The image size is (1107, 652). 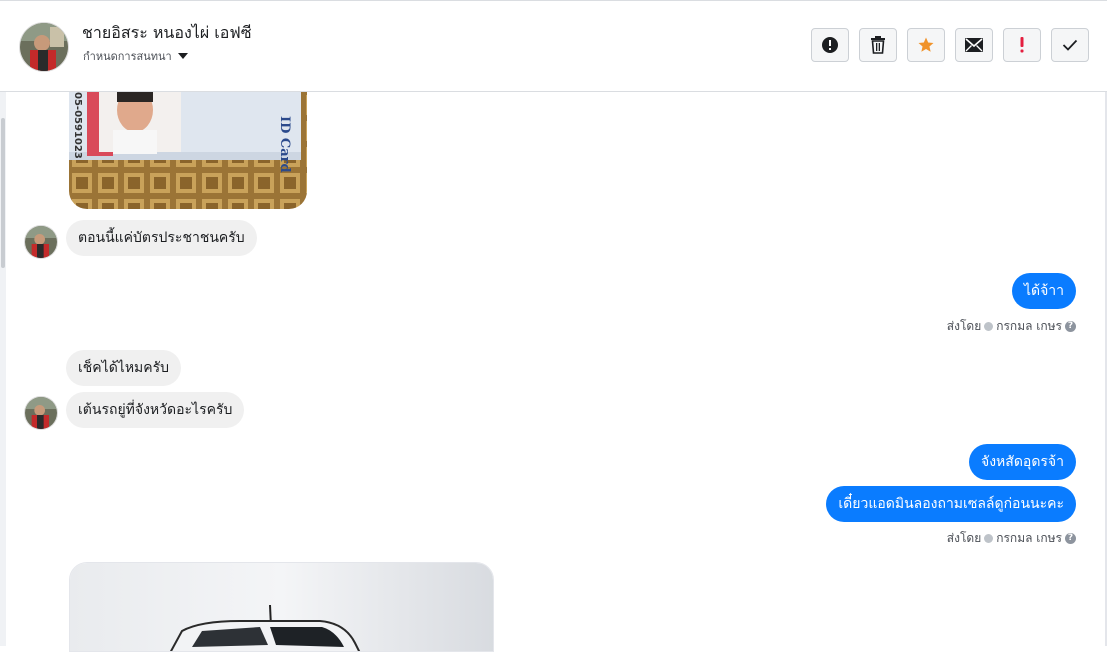 I want to click on delete-button, so click(x=878, y=45).